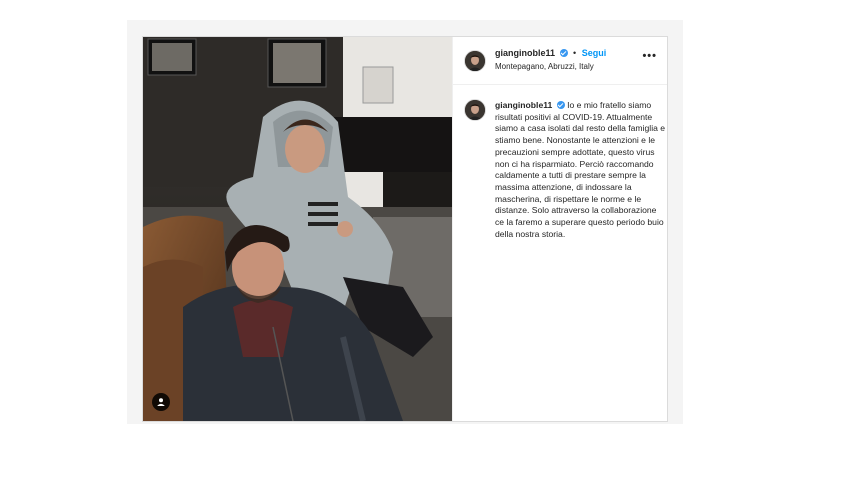 The width and height of the screenshot is (854, 480). What do you see at coordinates (523, 105) in the screenshot?
I see `caption-username: gianginoble11` at bounding box center [523, 105].